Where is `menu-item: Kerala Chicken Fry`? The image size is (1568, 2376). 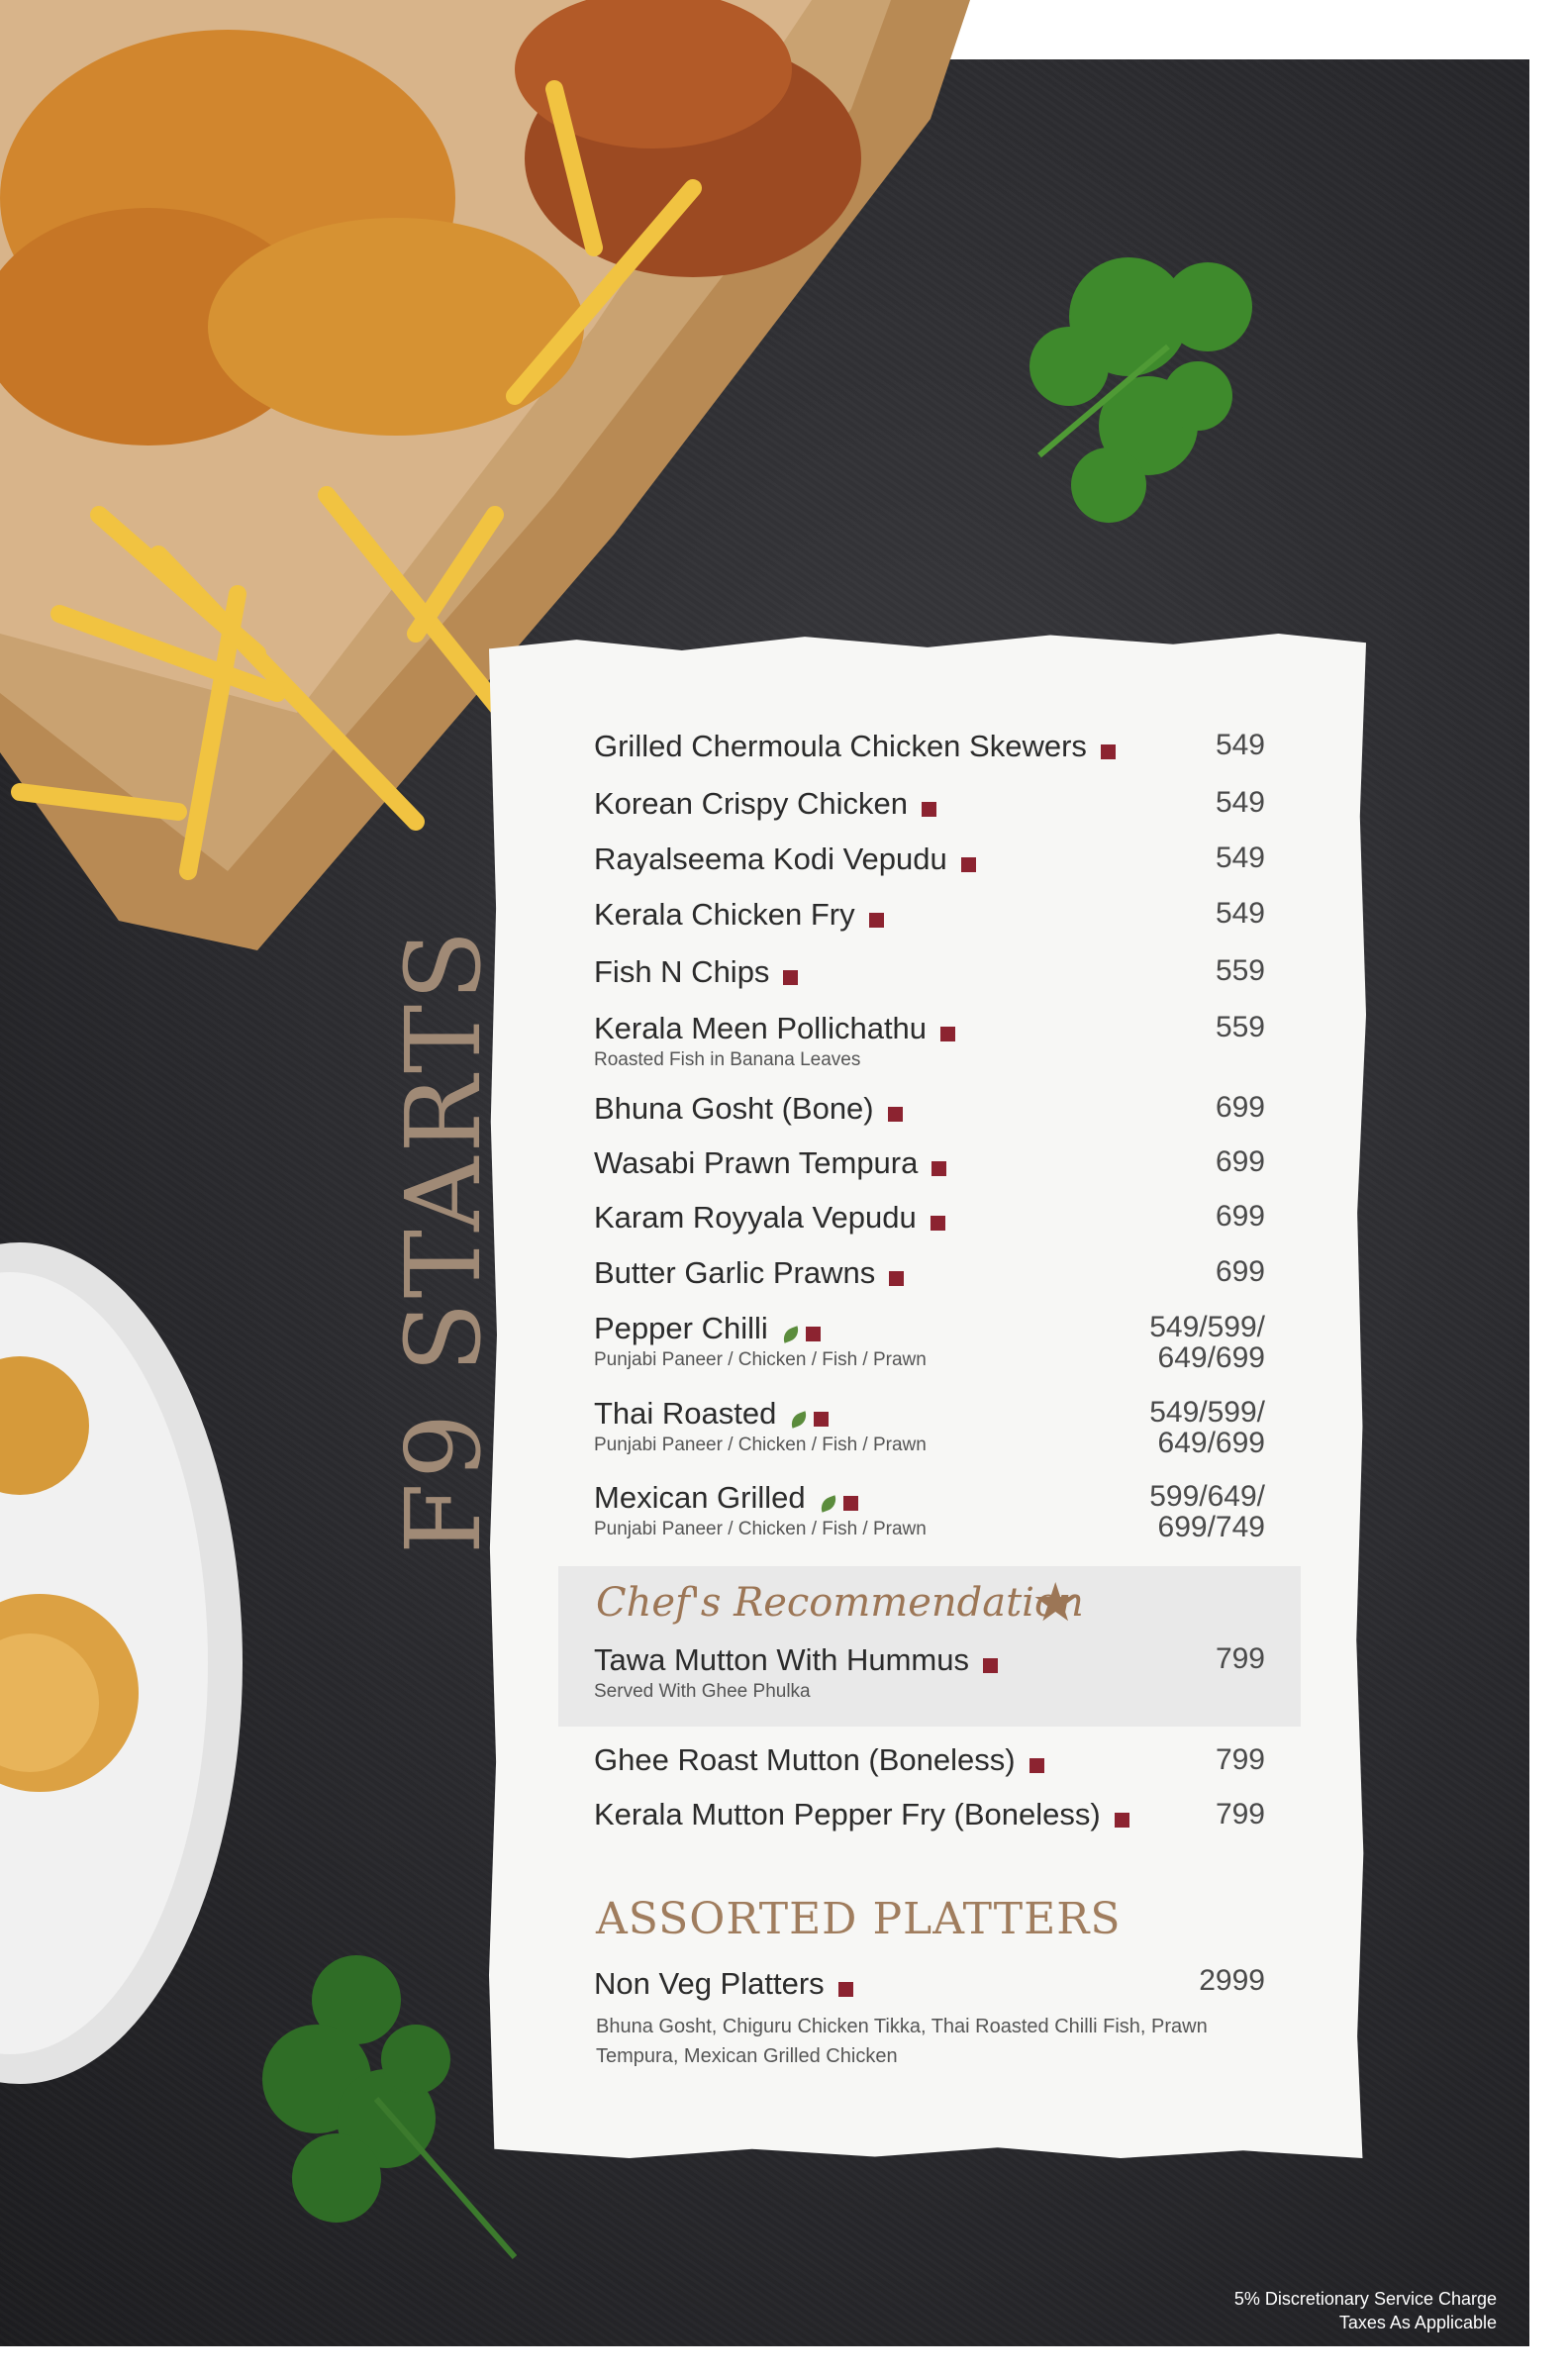
menu-item: Kerala Chicken Fry is located at coordinates (930, 915).